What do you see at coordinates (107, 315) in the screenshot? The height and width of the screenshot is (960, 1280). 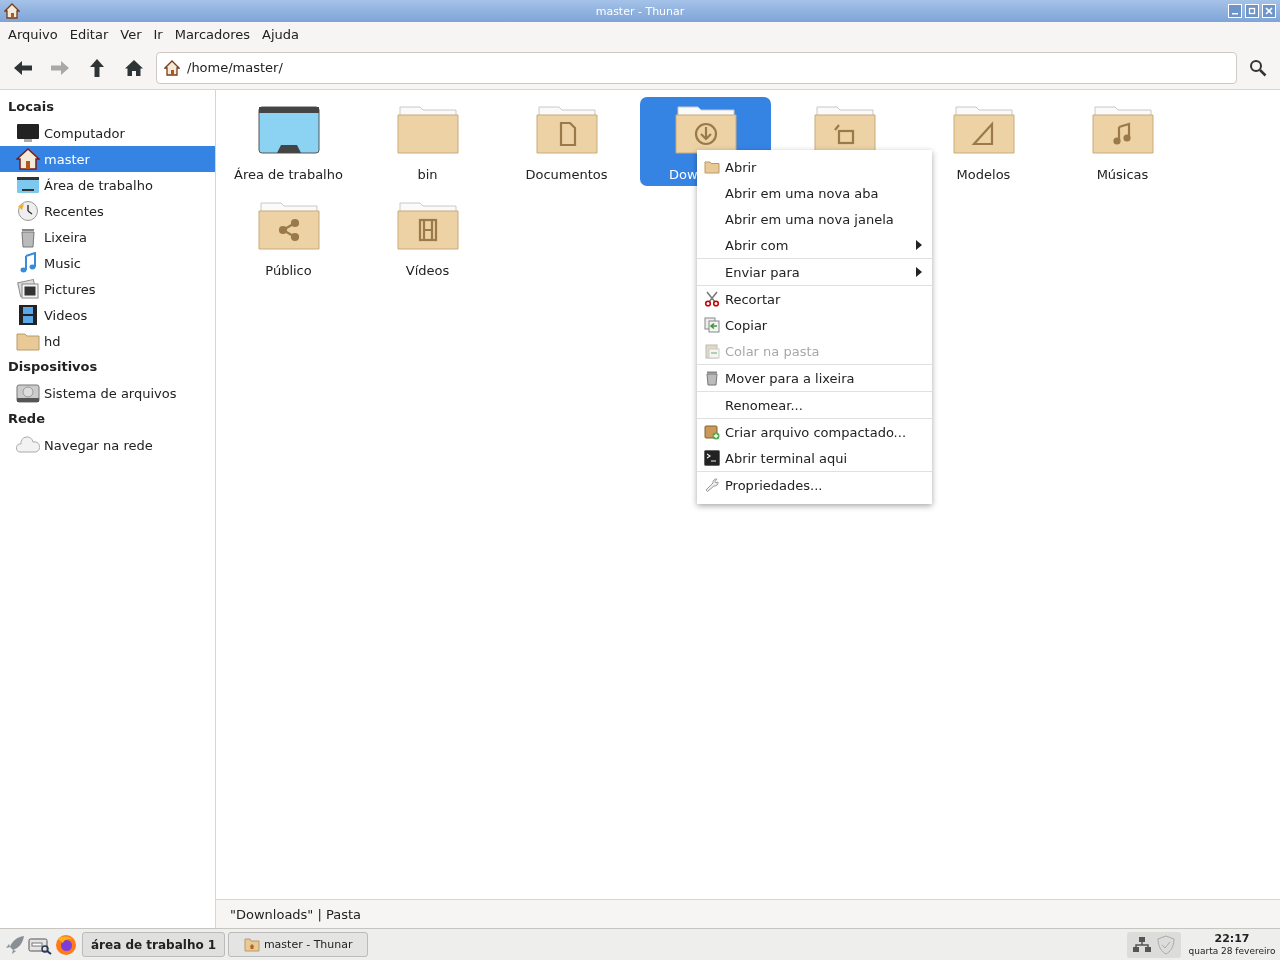 I see `sidebar-item: Videos` at bounding box center [107, 315].